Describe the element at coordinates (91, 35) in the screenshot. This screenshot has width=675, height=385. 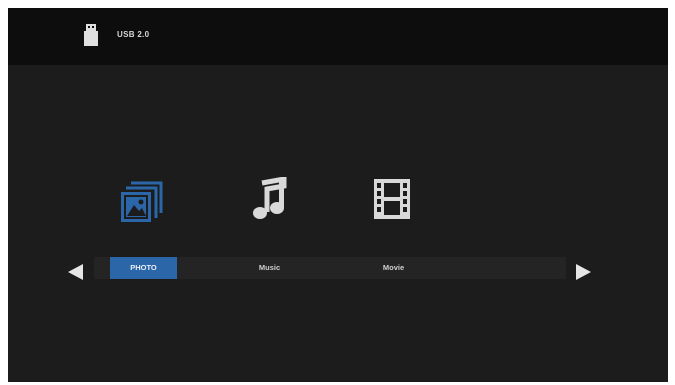
I see `usb-drive-icon` at that location.